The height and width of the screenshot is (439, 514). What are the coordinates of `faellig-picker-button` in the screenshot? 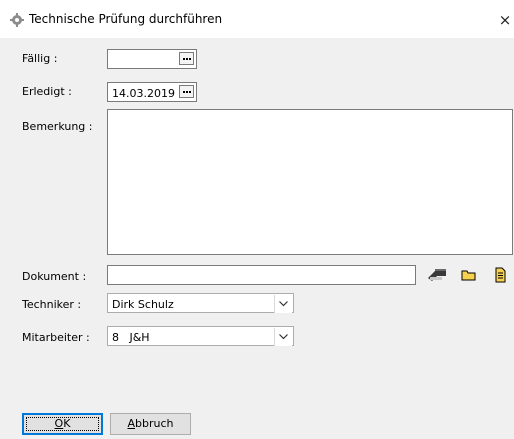 It's located at (186, 58).